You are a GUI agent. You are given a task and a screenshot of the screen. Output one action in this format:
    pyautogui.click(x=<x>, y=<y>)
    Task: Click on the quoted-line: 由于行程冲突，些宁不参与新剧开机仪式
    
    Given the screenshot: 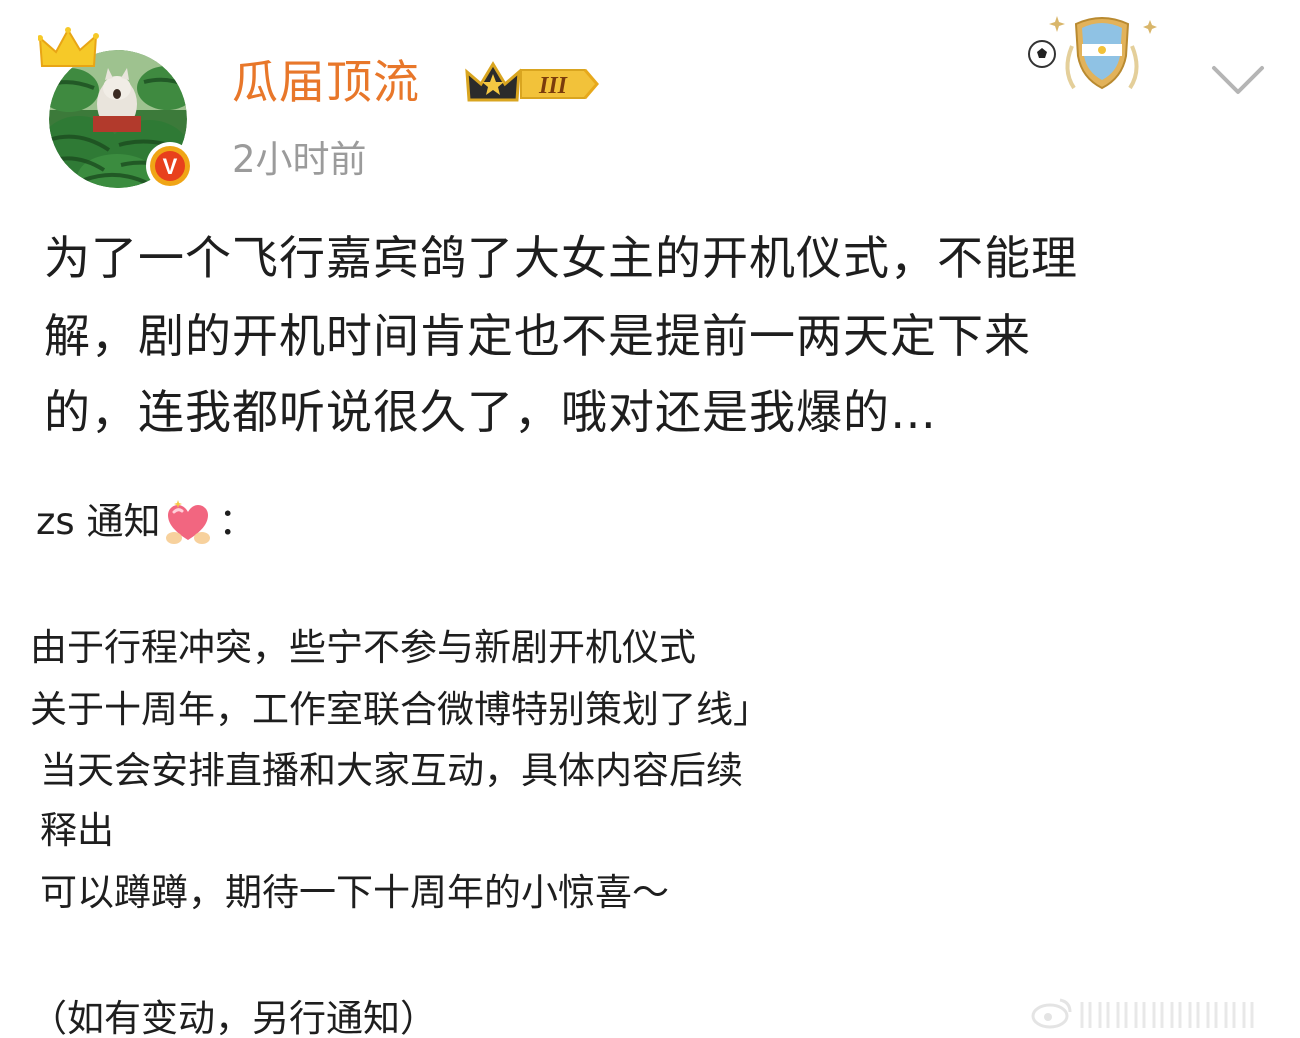 What is the action you would take?
    pyautogui.click(x=363, y=647)
    